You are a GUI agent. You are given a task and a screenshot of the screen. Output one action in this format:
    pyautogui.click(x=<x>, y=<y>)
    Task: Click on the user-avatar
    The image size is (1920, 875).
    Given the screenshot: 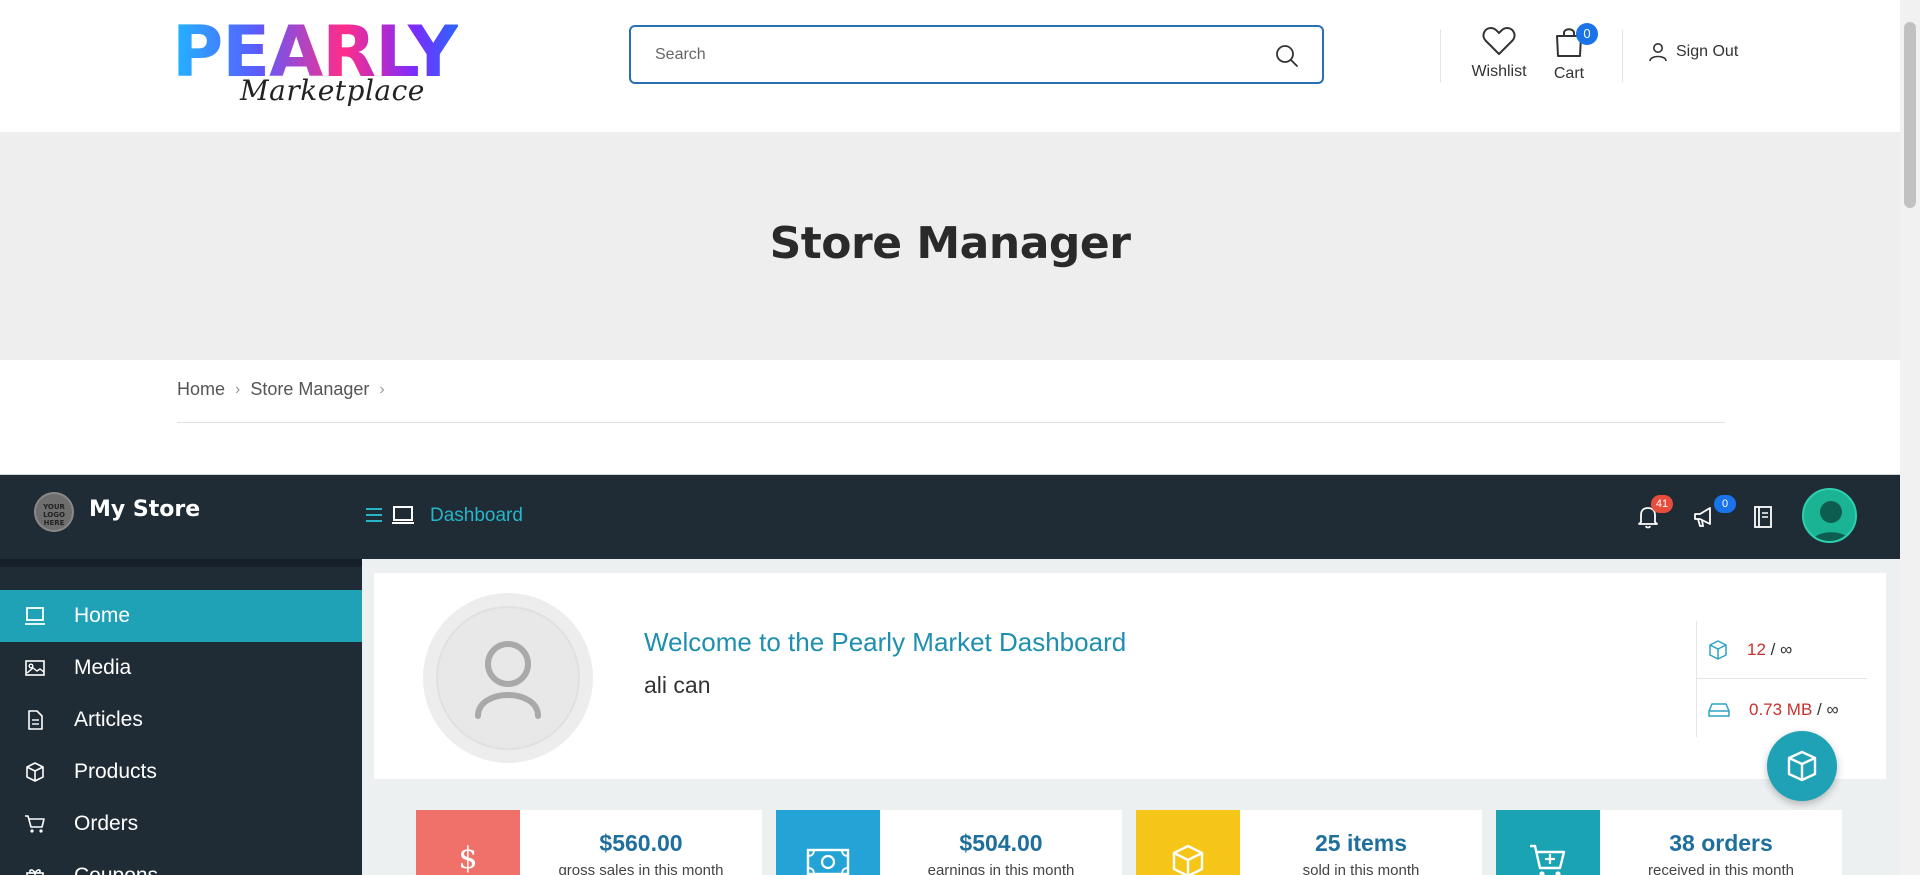 What is the action you would take?
    pyautogui.click(x=1829, y=515)
    